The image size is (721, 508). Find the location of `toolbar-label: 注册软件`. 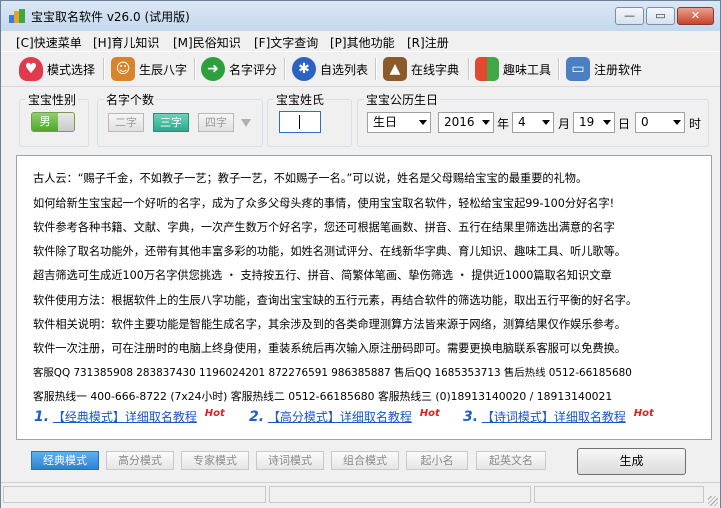

toolbar-label: 注册软件 is located at coordinates (618, 69).